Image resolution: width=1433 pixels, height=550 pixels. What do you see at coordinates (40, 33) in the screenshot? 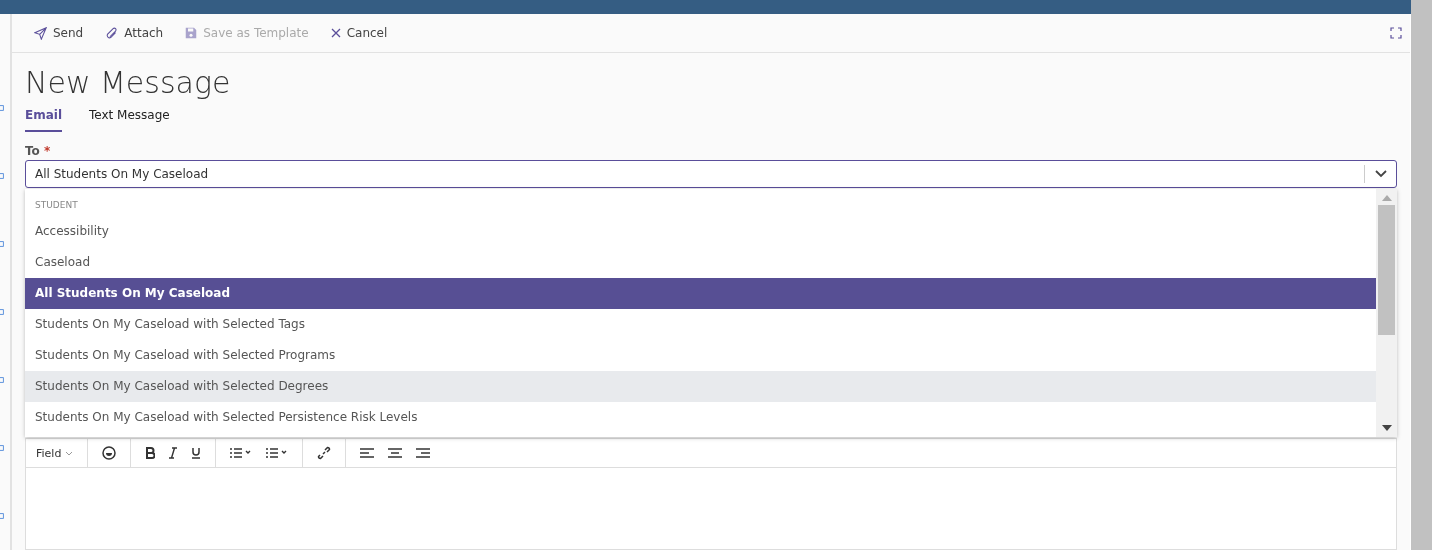
I see `paper-plane-icon` at bounding box center [40, 33].